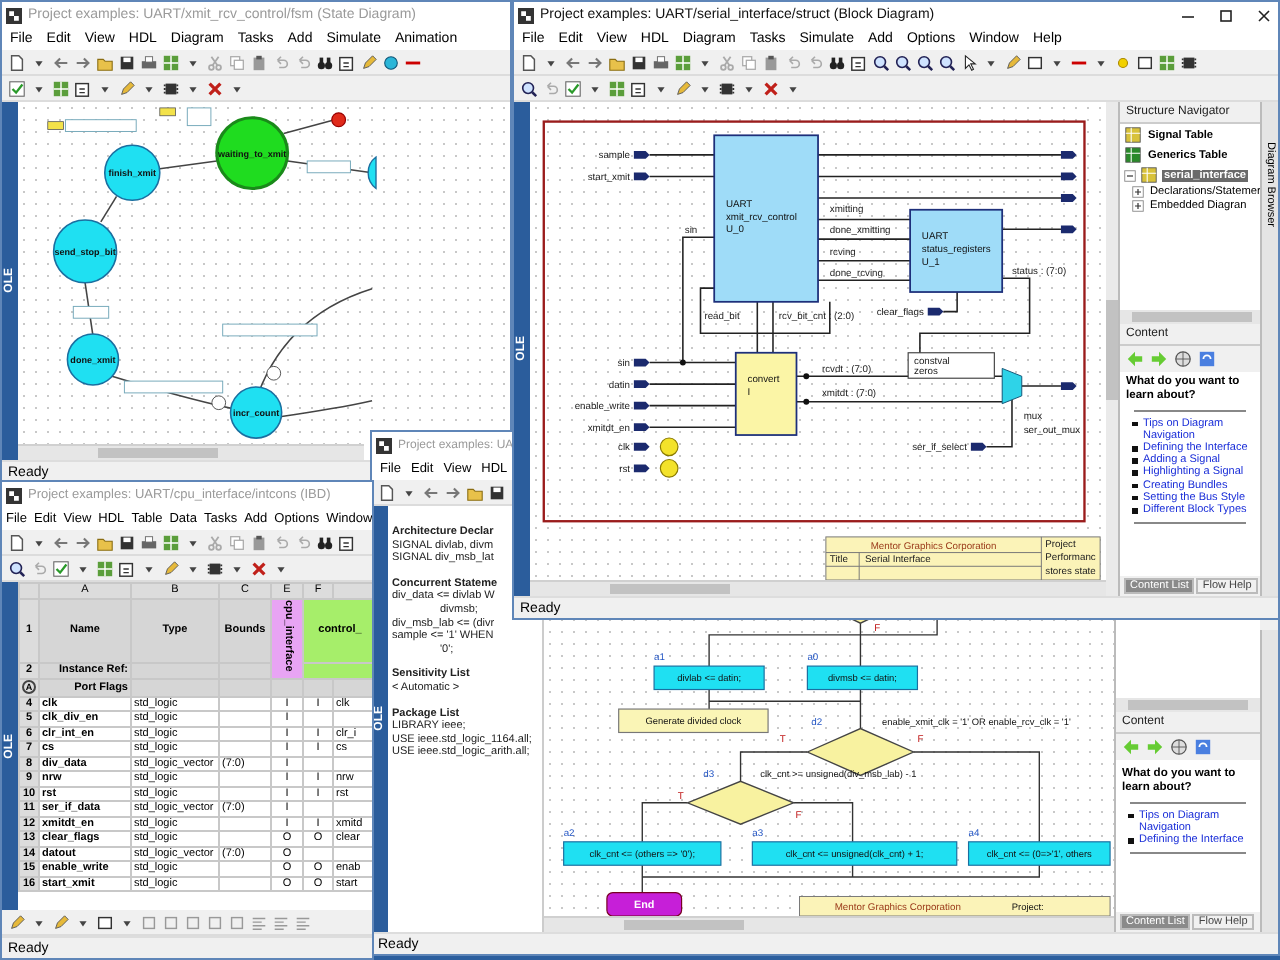  What do you see at coordinates (1130, 175) in the screenshot?
I see `collapse-icon` at bounding box center [1130, 175].